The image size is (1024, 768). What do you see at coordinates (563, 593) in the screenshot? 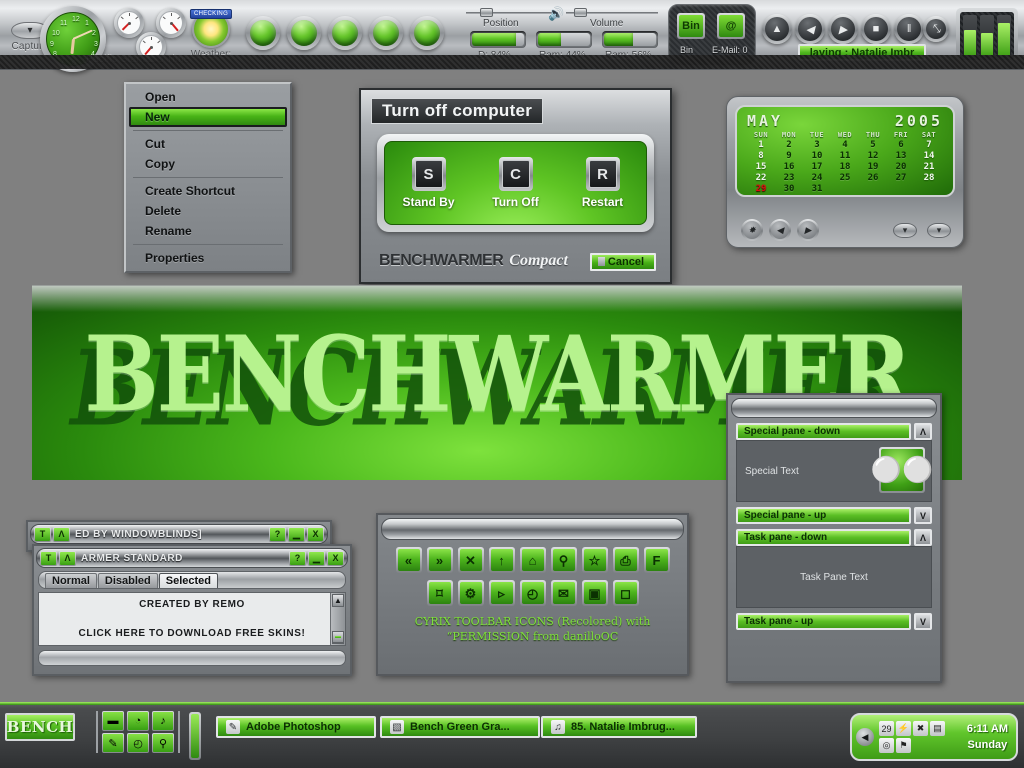
I see `mail-icon: ✉` at bounding box center [563, 593].